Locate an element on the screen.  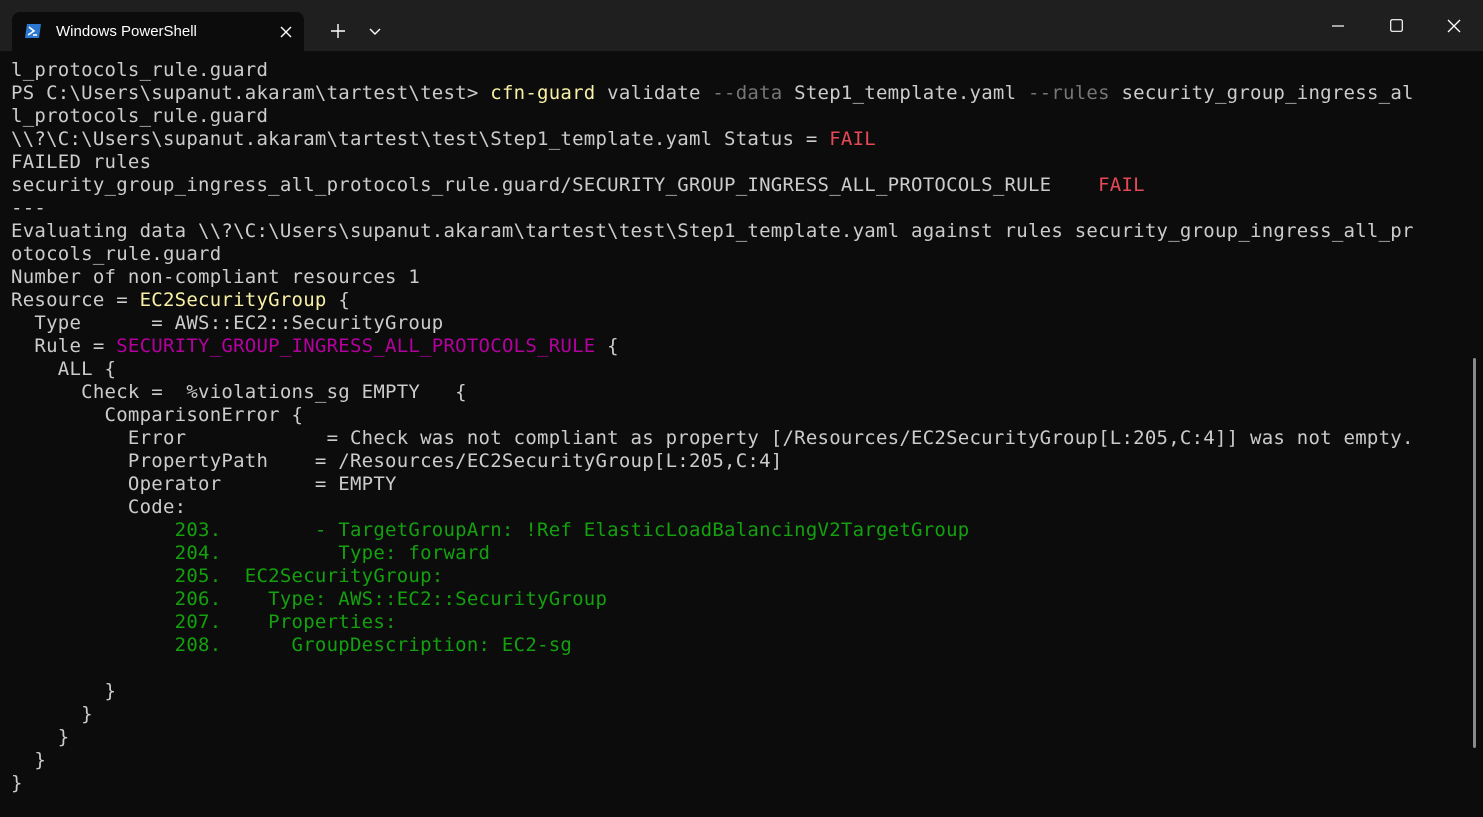
terminal-line: Check = %violations_sg EMPTY { is located at coordinates (736, 392).